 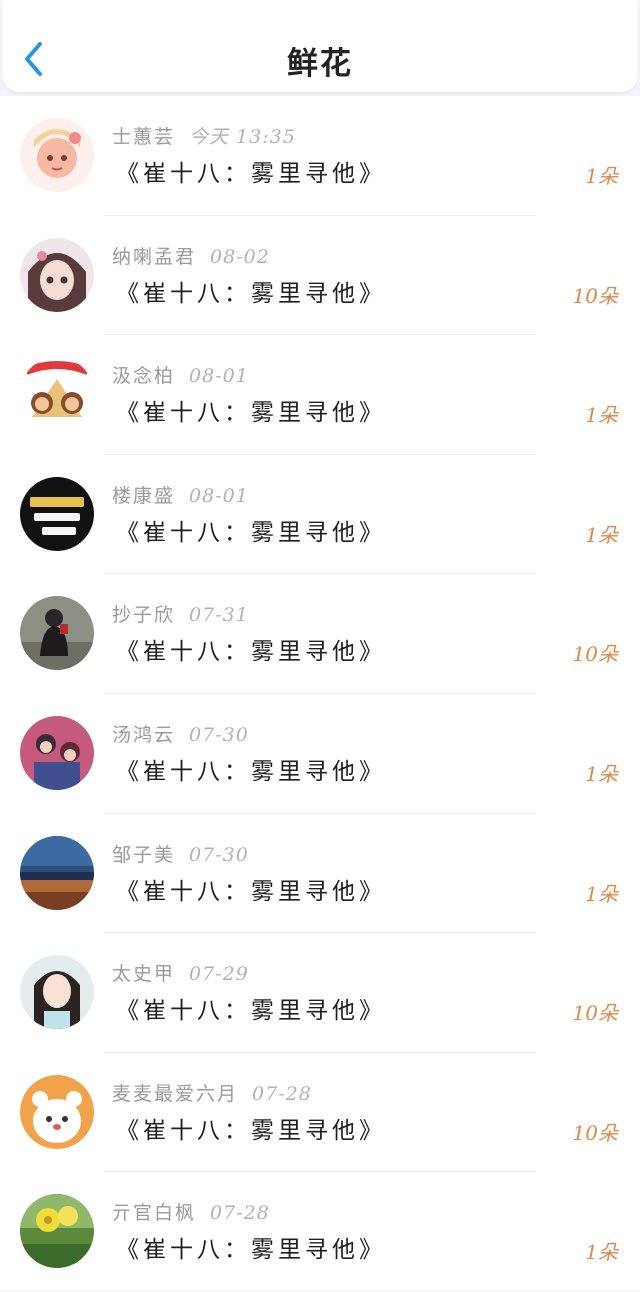 I want to click on list-item: 抄子欣 07-31 《崔十八：雾里寻他》 10朵, so click(x=320, y=634).